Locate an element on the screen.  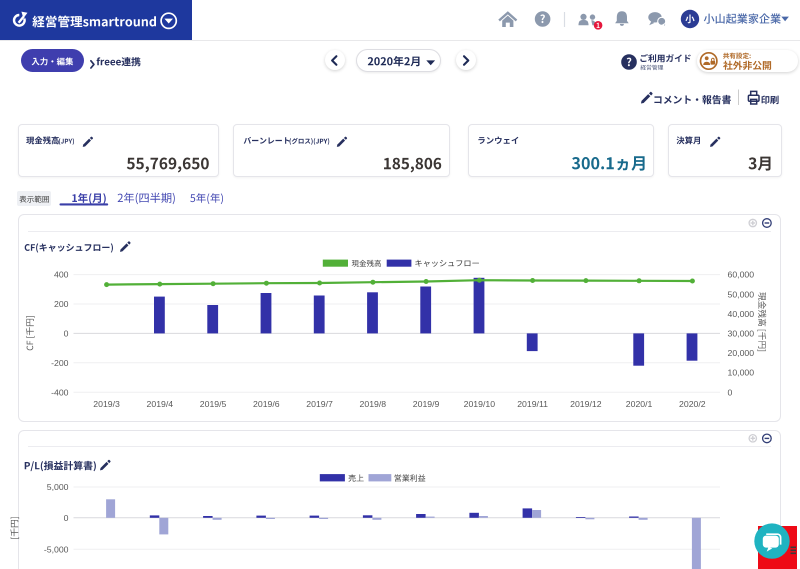
svg-text: 5,000 is located at coordinates (58, 487).